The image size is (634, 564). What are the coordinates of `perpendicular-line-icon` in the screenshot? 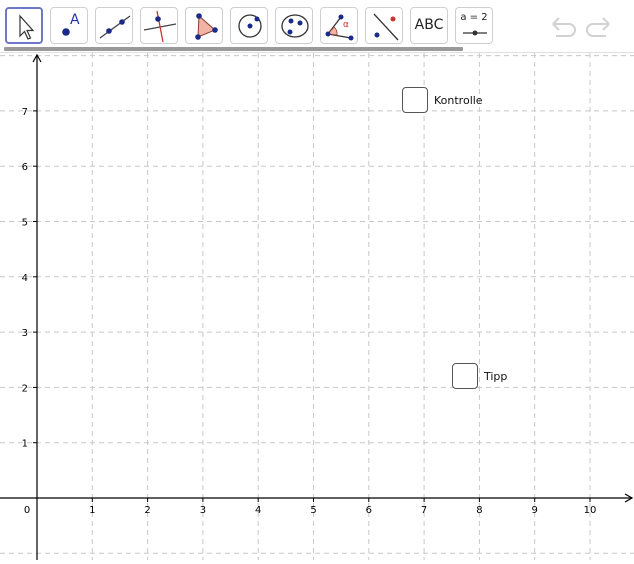 It's located at (160, 26).